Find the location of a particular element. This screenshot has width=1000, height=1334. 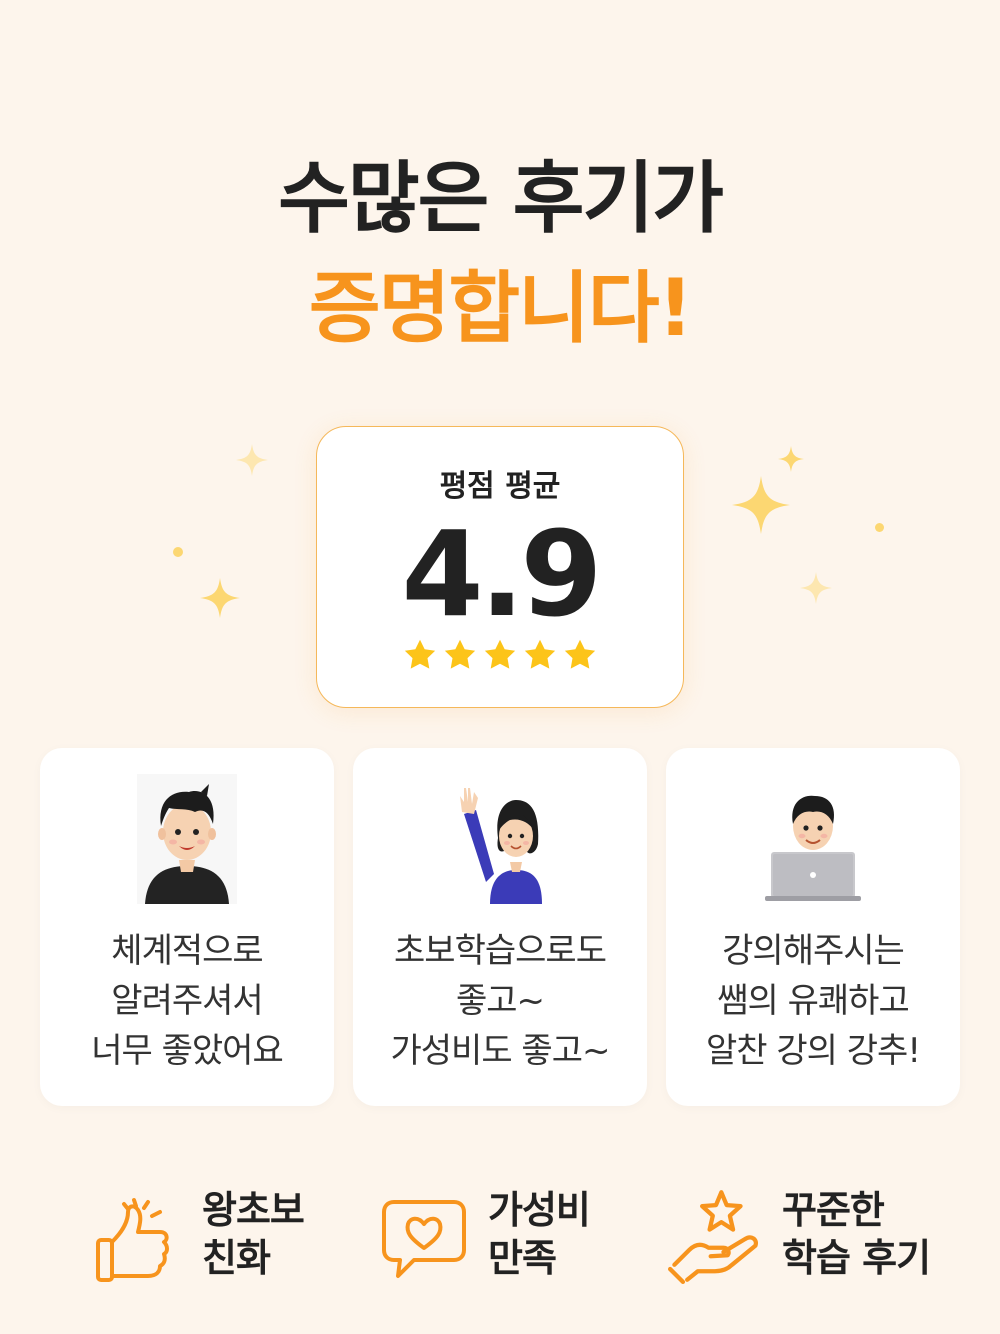

heart-speech-bubble-icon is located at coordinates (424, 1239).